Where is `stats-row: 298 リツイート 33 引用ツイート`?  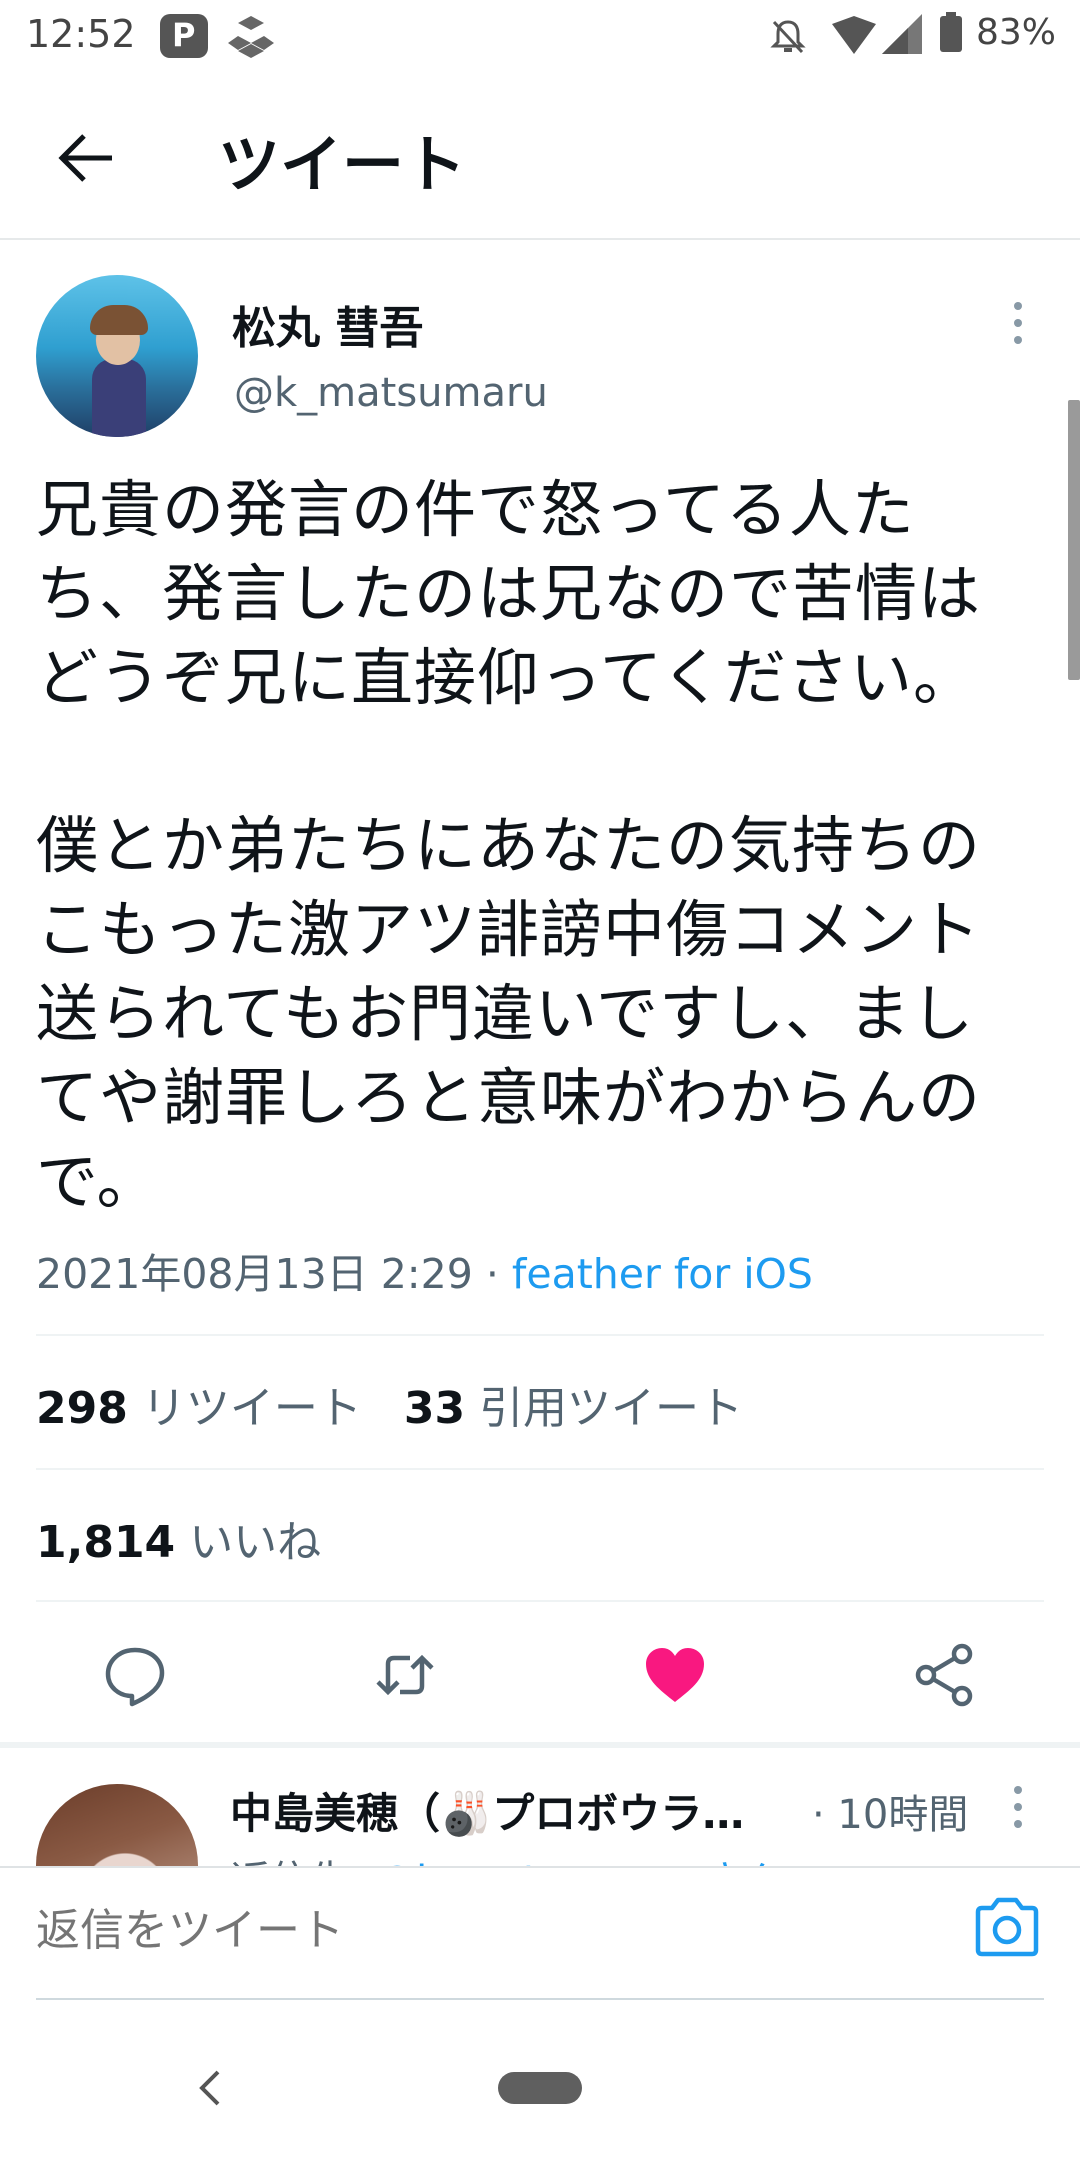
stats-row: 298 リツイート 33 引用ツイート is located at coordinates (389, 1404).